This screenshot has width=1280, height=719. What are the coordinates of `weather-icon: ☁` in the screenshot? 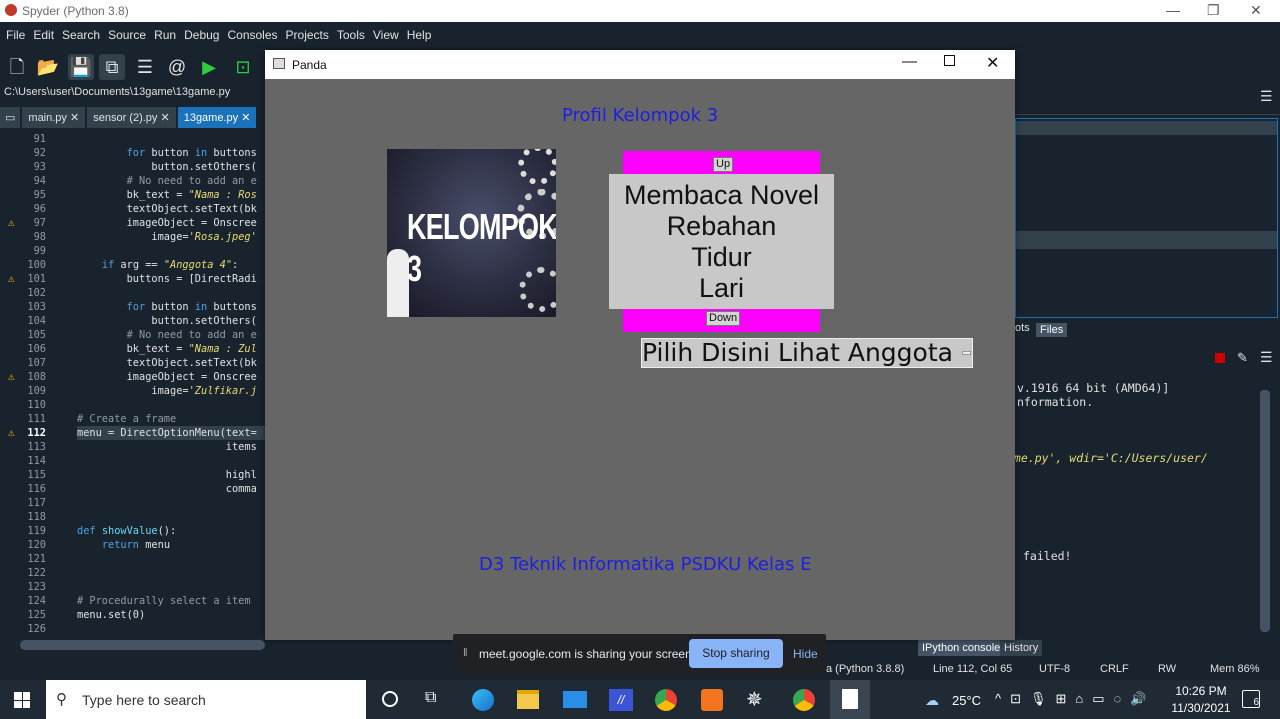 It's located at (932, 700).